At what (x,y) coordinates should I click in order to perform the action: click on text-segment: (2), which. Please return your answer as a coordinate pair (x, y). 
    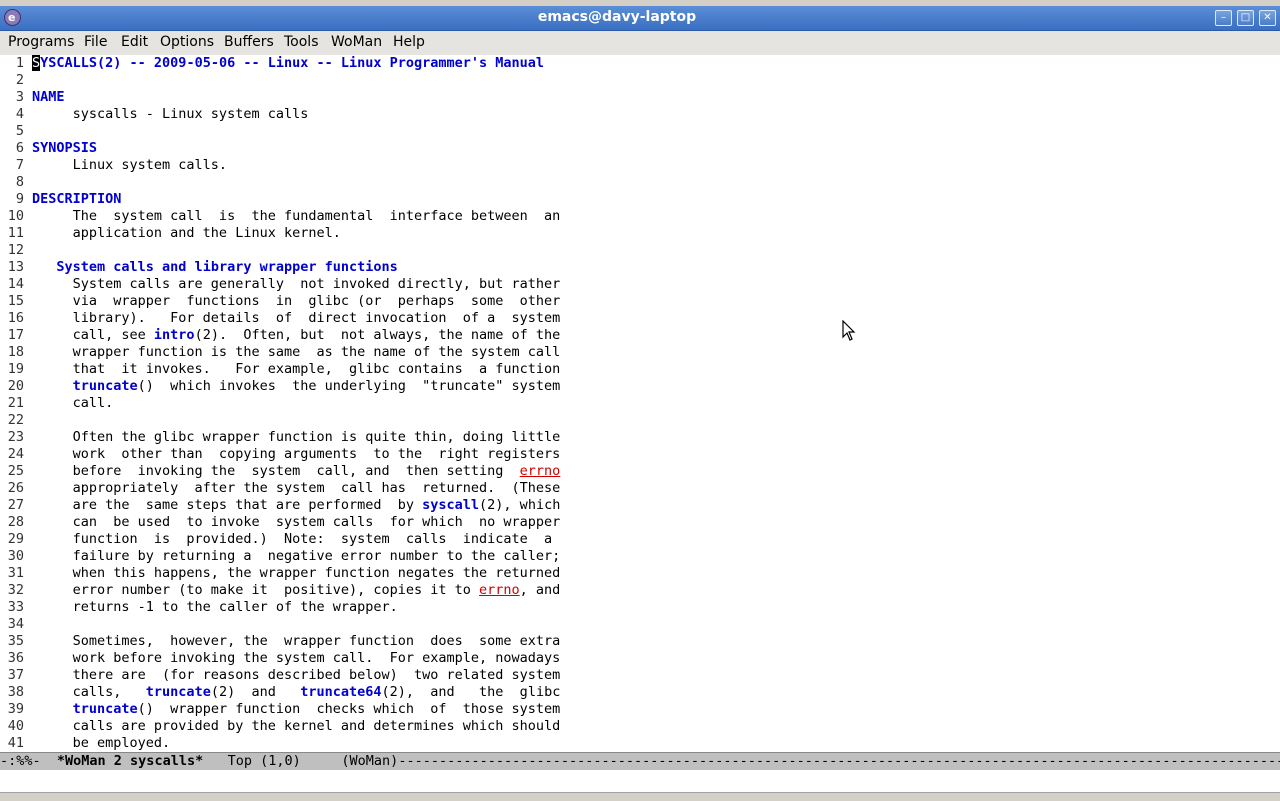
    Looking at the image, I should click on (520, 505).